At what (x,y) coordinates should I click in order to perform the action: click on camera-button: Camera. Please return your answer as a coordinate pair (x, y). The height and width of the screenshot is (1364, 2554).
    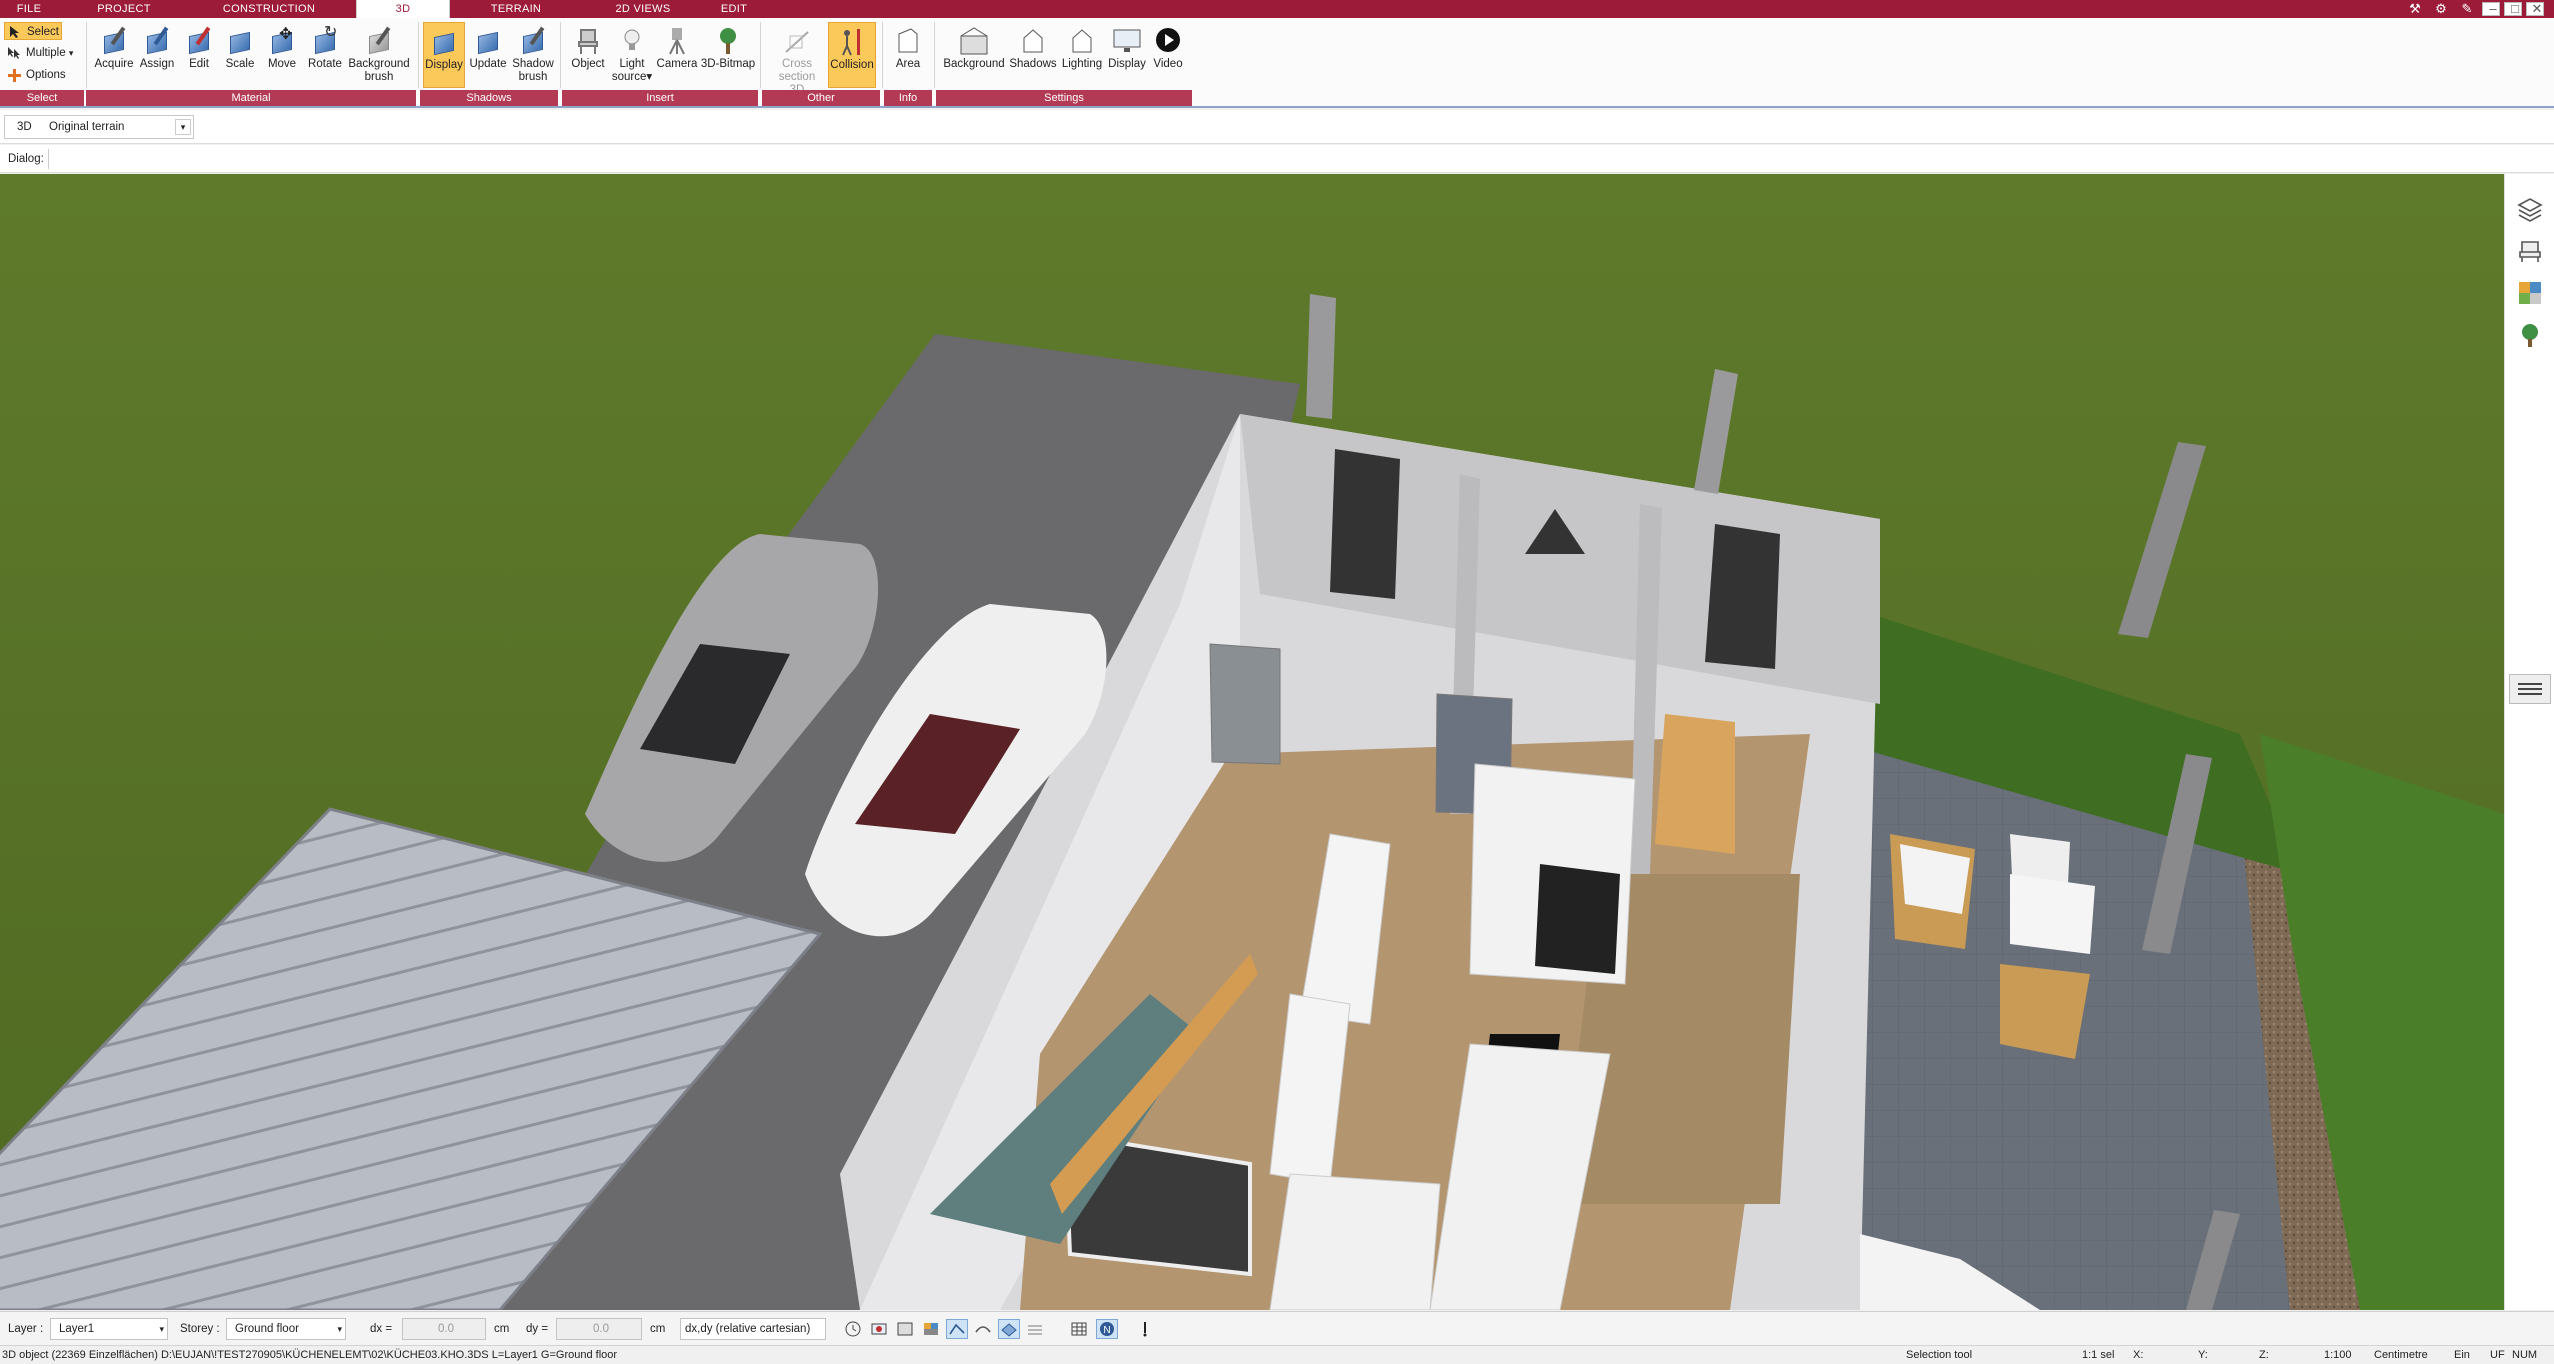
    Looking at the image, I should click on (677, 55).